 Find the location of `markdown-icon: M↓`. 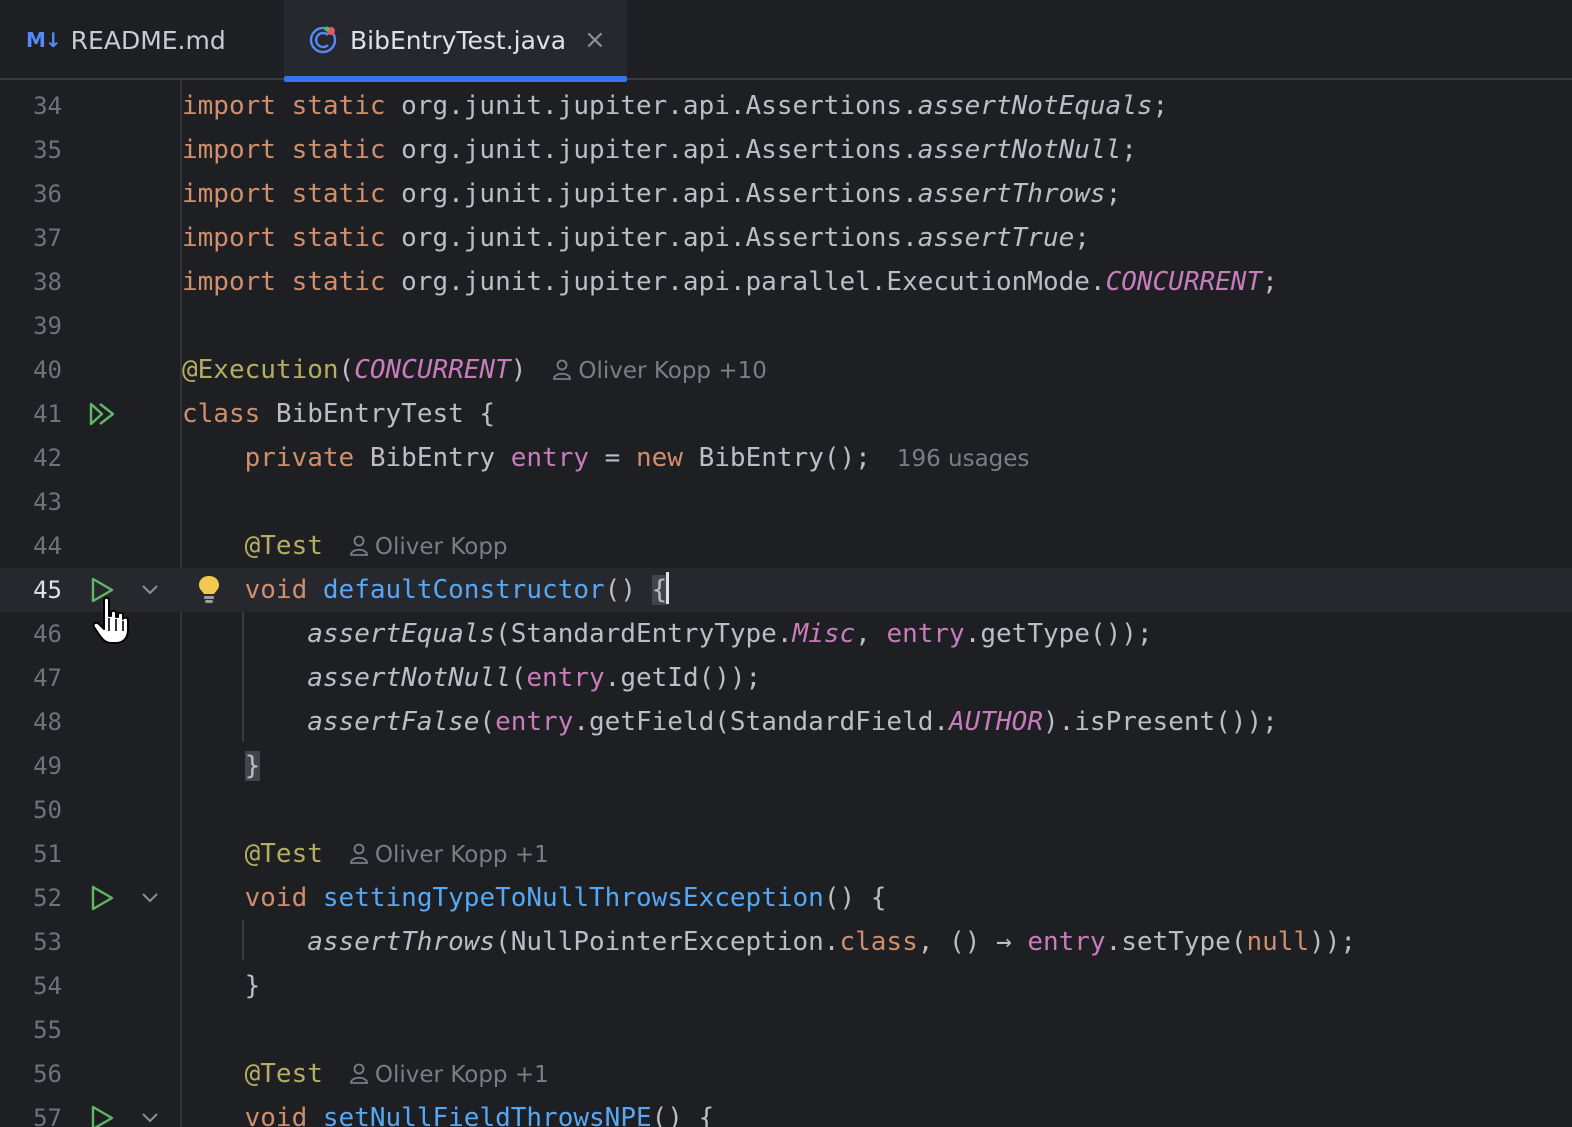

markdown-icon: M↓ is located at coordinates (44, 40).